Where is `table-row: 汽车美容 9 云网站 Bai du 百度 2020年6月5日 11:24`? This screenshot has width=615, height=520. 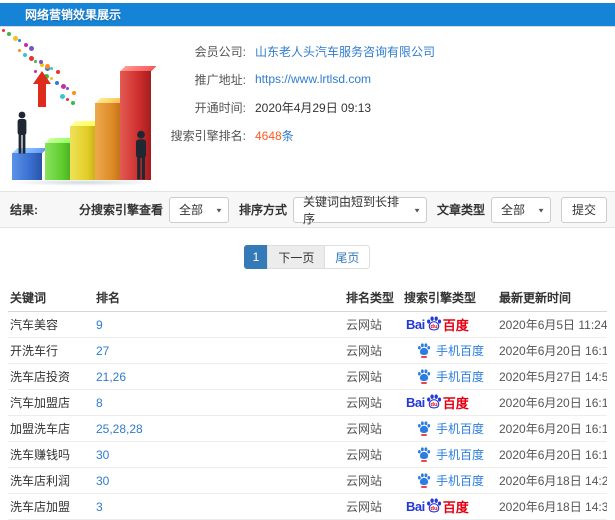 table-row: 汽车美容 9 云网站 Bai du 百度 2020年6月5日 11:24 is located at coordinates (307, 325).